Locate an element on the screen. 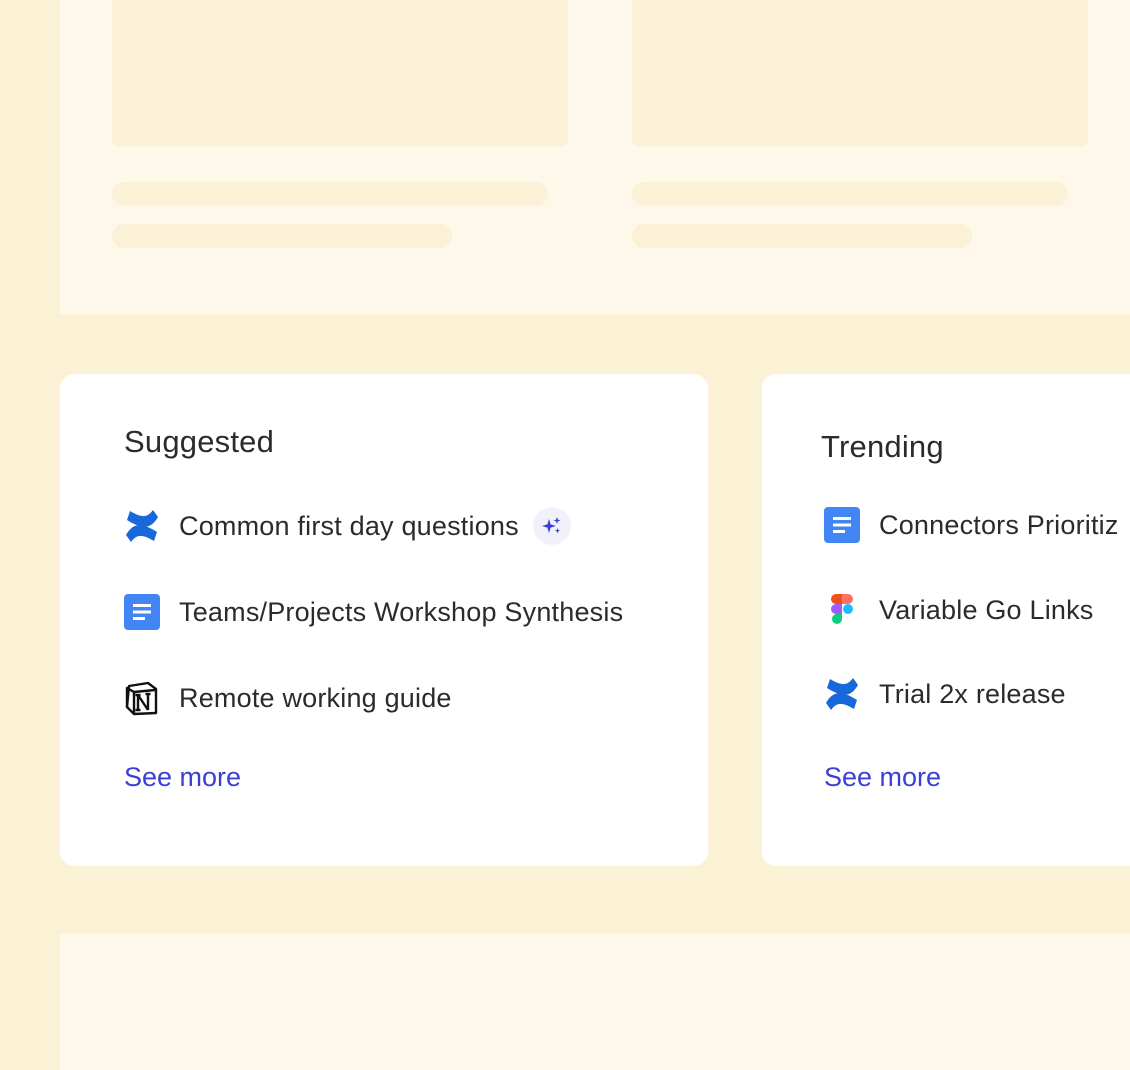 The width and height of the screenshot is (1130, 1070). notion-icon is located at coordinates (142, 698).